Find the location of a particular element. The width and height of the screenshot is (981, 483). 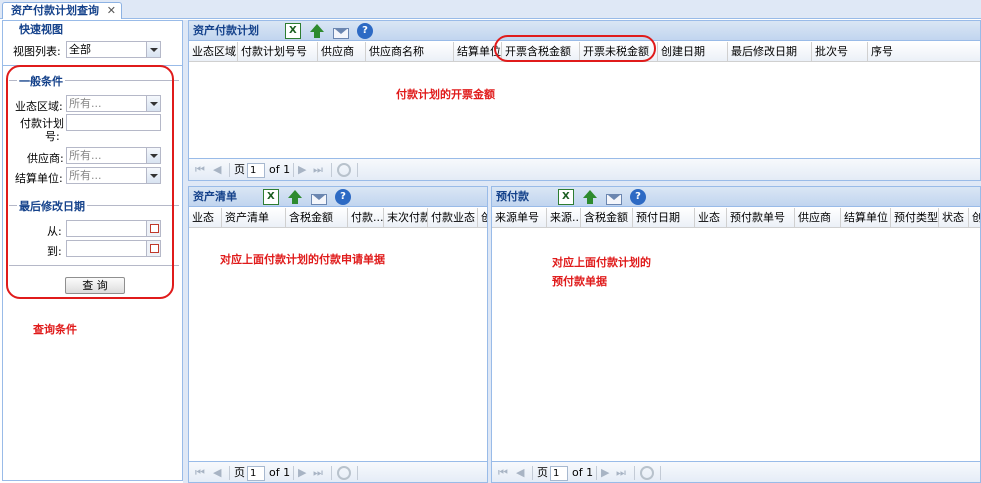

prepayment-toolbar: ? is located at coordinates (602, 197).